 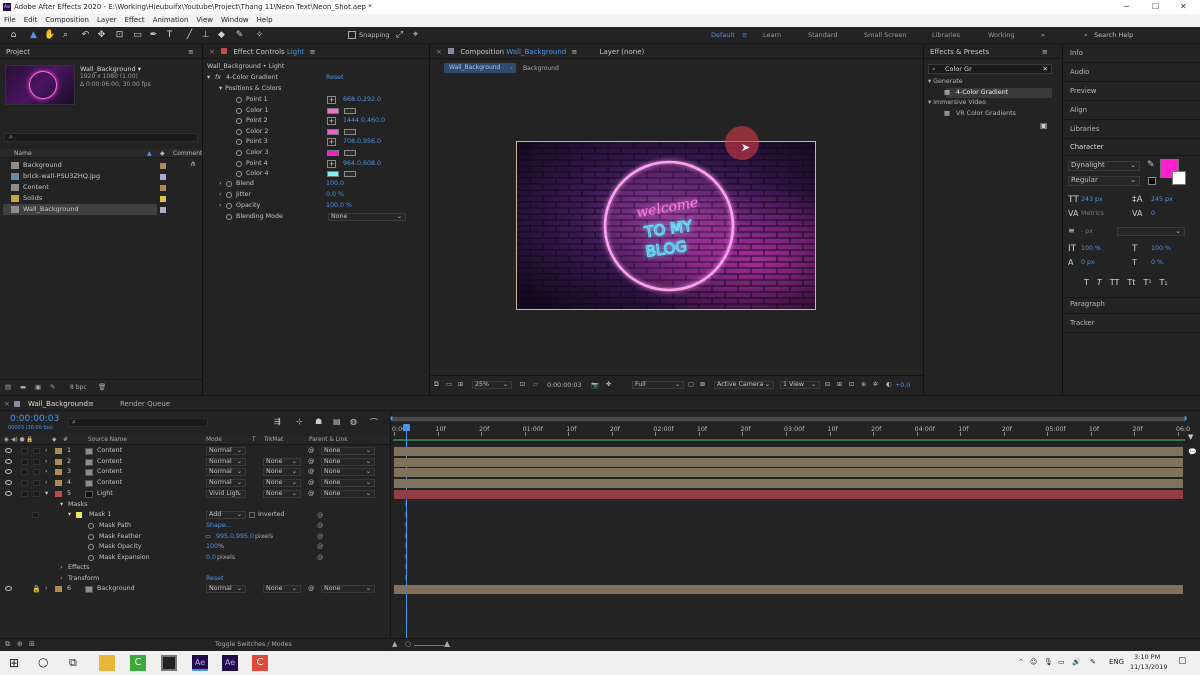 I want to click on zoom-tool-icon: ⌕, so click(x=65, y=35).